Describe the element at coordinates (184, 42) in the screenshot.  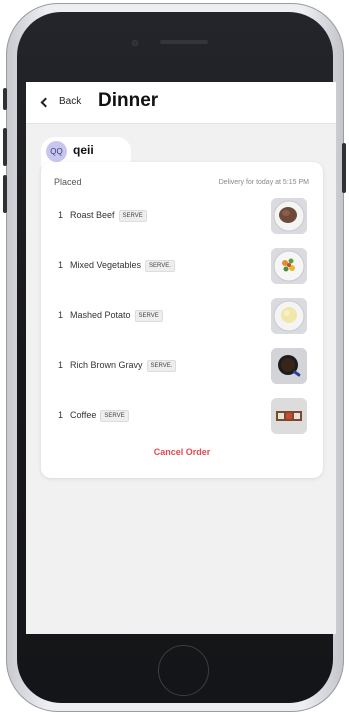
I see `earpiece-speaker` at that location.